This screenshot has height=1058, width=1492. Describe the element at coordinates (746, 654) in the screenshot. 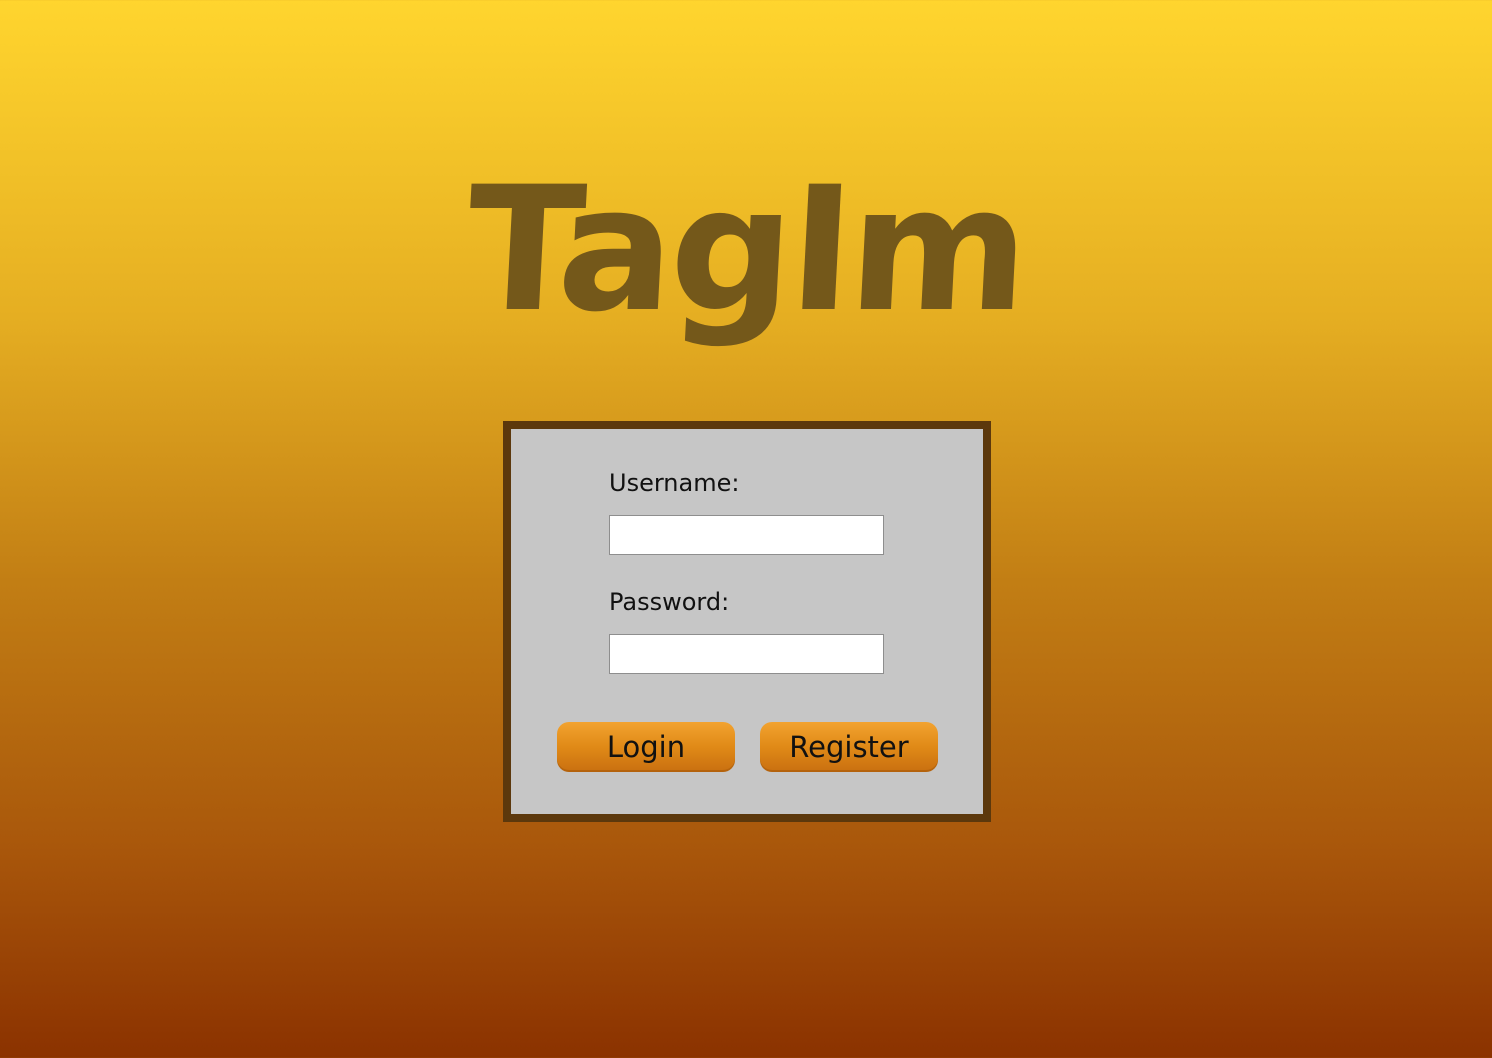

I see `password-input` at that location.